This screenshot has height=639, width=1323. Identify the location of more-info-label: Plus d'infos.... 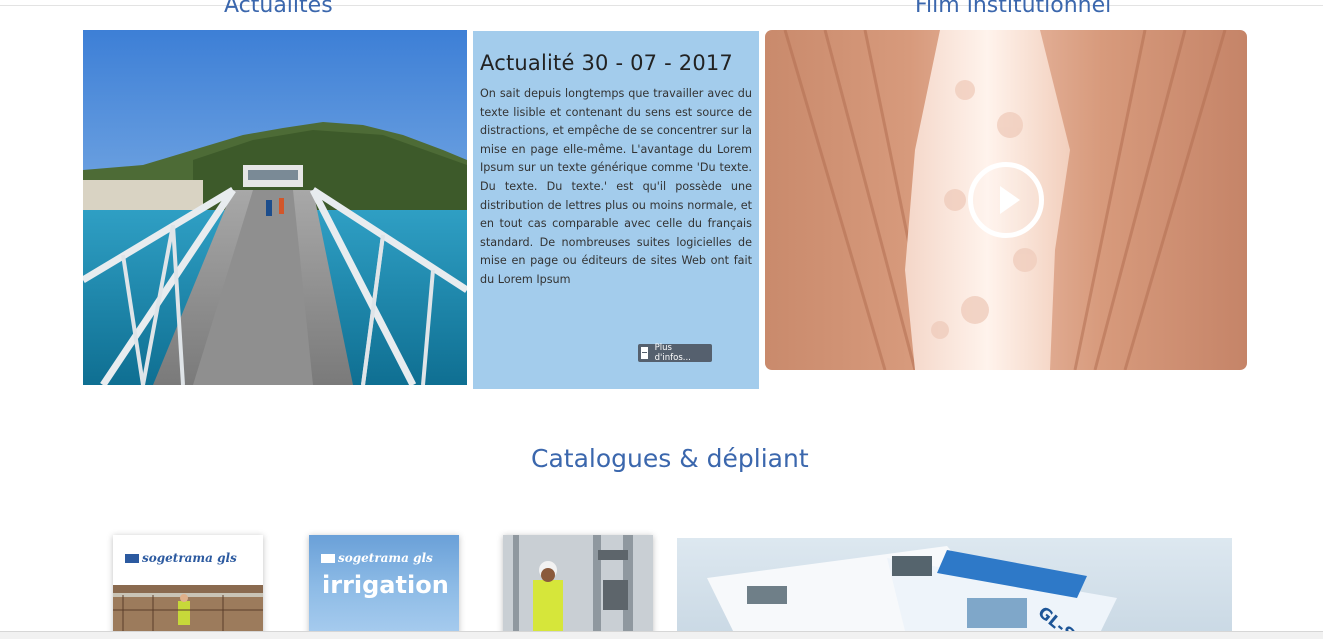
(672, 353).